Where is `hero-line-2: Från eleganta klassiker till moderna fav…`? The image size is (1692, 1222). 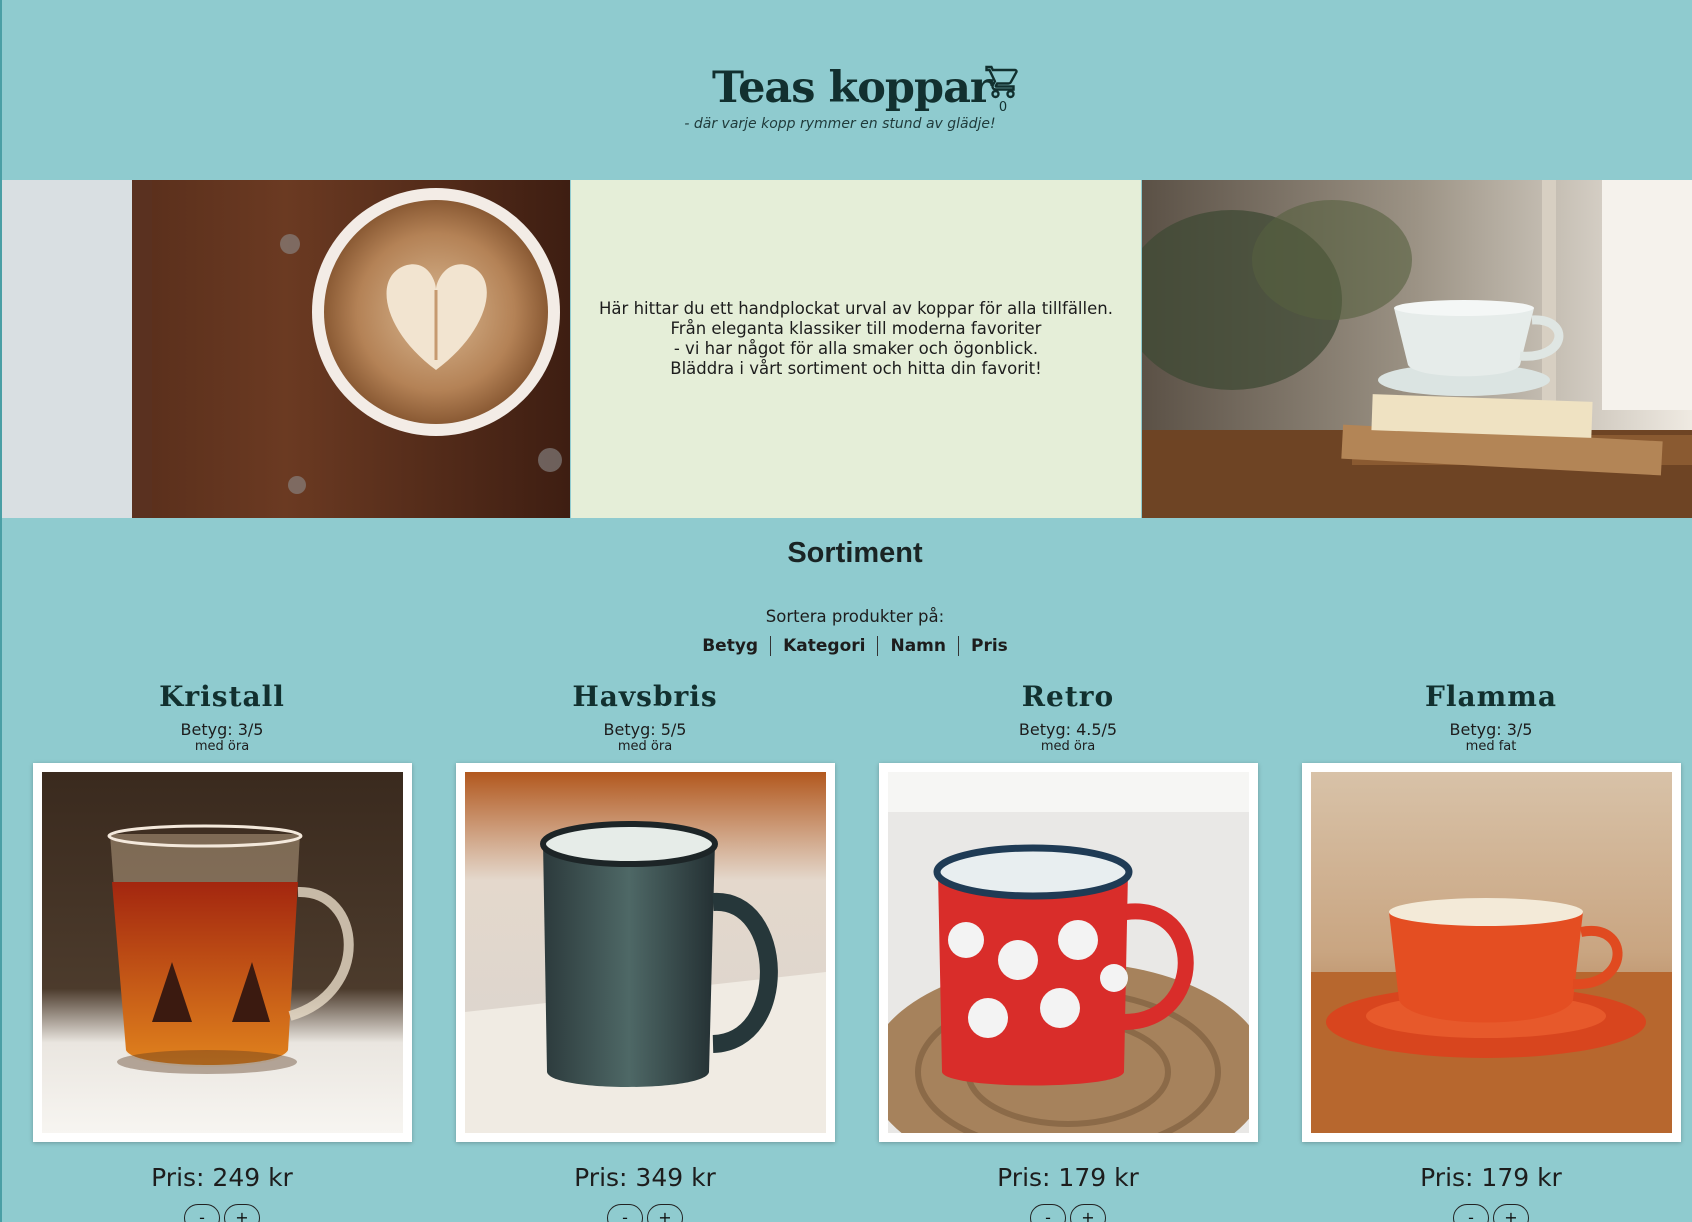
hero-line-2: Från eleganta klassiker till moderna fav… is located at coordinates (856, 328).